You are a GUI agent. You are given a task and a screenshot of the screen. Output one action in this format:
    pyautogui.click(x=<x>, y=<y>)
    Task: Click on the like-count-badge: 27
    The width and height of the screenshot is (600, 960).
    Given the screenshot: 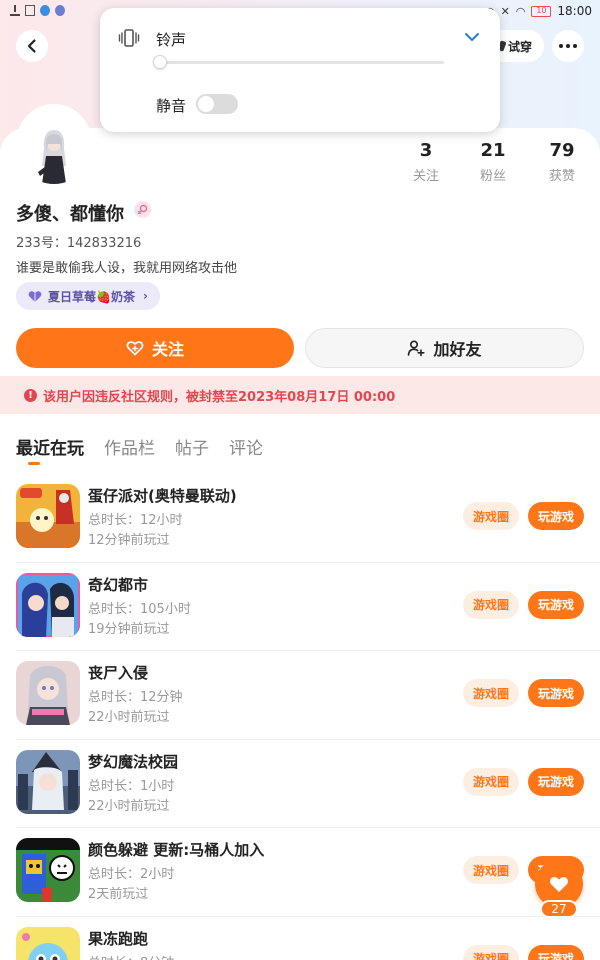 What is the action you would take?
    pyautogui.click(x=559, y=909)
    